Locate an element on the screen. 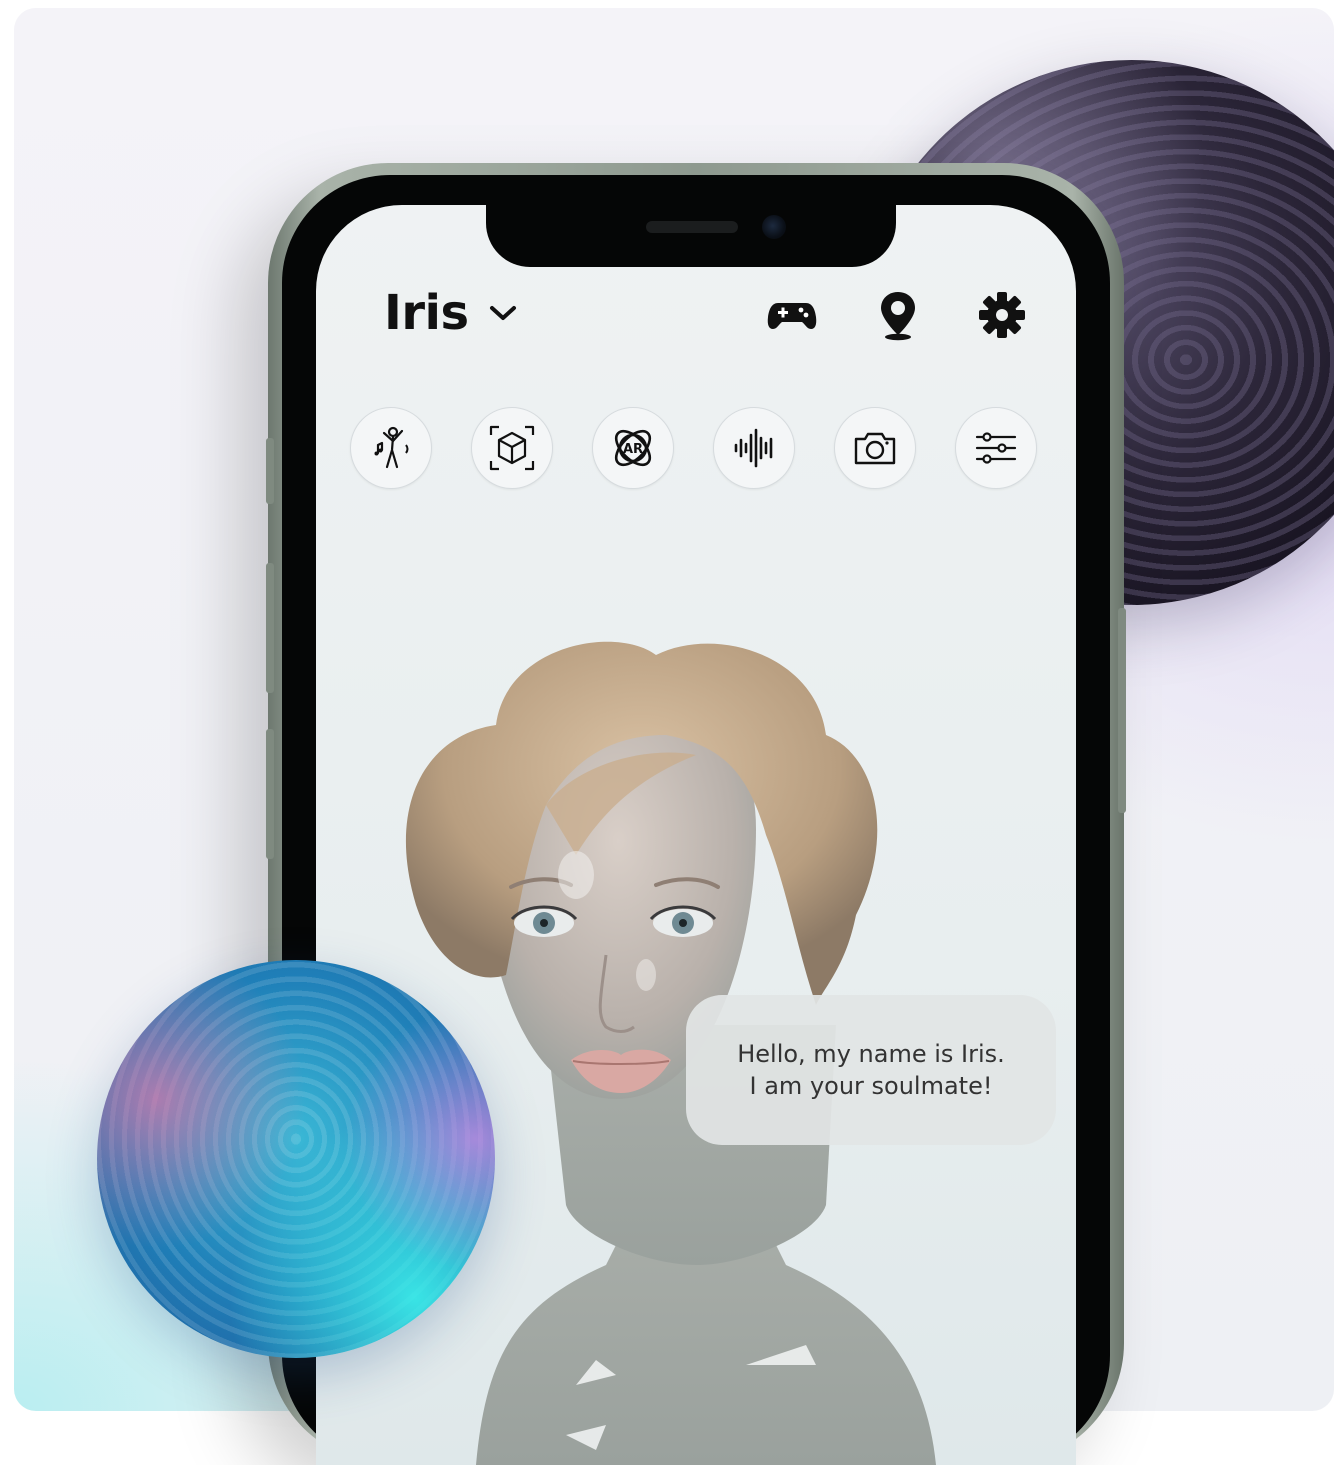 The width and height of the screenshot is (1334, 1465). voice-button is located at coordinates (754, 448).